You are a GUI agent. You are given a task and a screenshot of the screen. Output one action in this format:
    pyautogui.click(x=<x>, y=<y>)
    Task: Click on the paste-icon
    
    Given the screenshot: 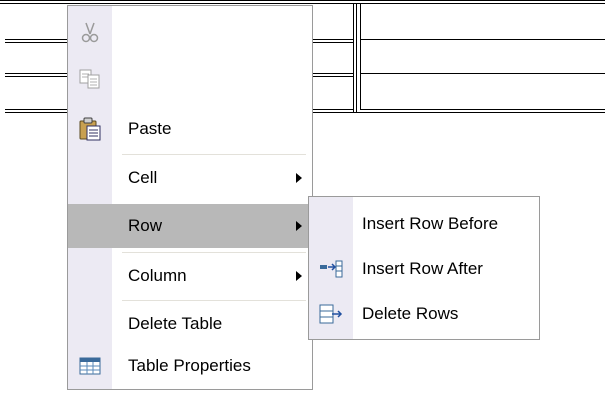 What is the action you would take?
    pyautogui.click(x=90, y=129)
    